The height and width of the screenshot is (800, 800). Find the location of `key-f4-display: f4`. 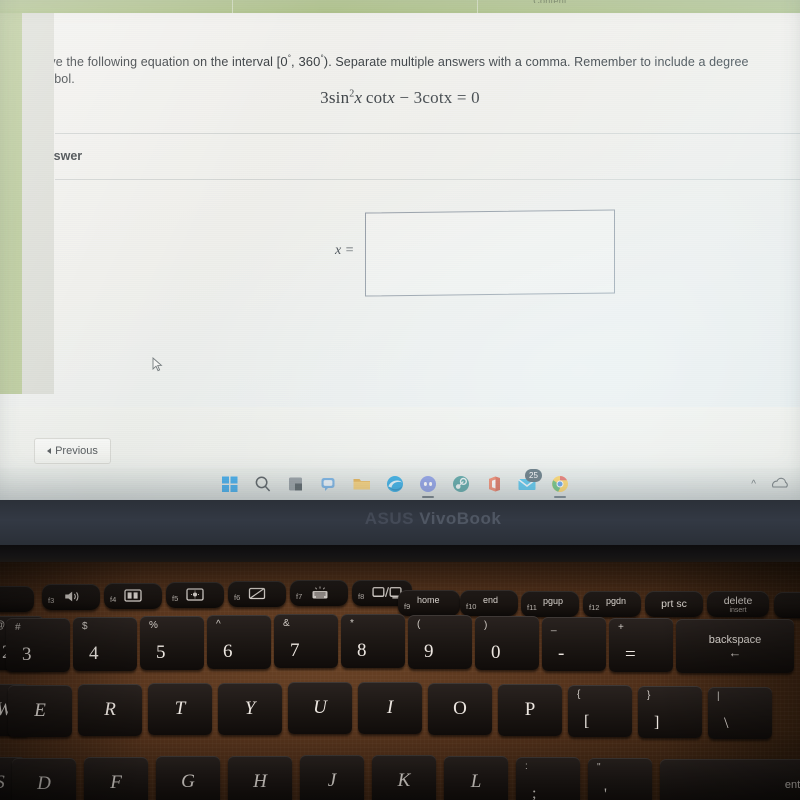

key-f4-display: f4 is located at coordinates (133, 596).